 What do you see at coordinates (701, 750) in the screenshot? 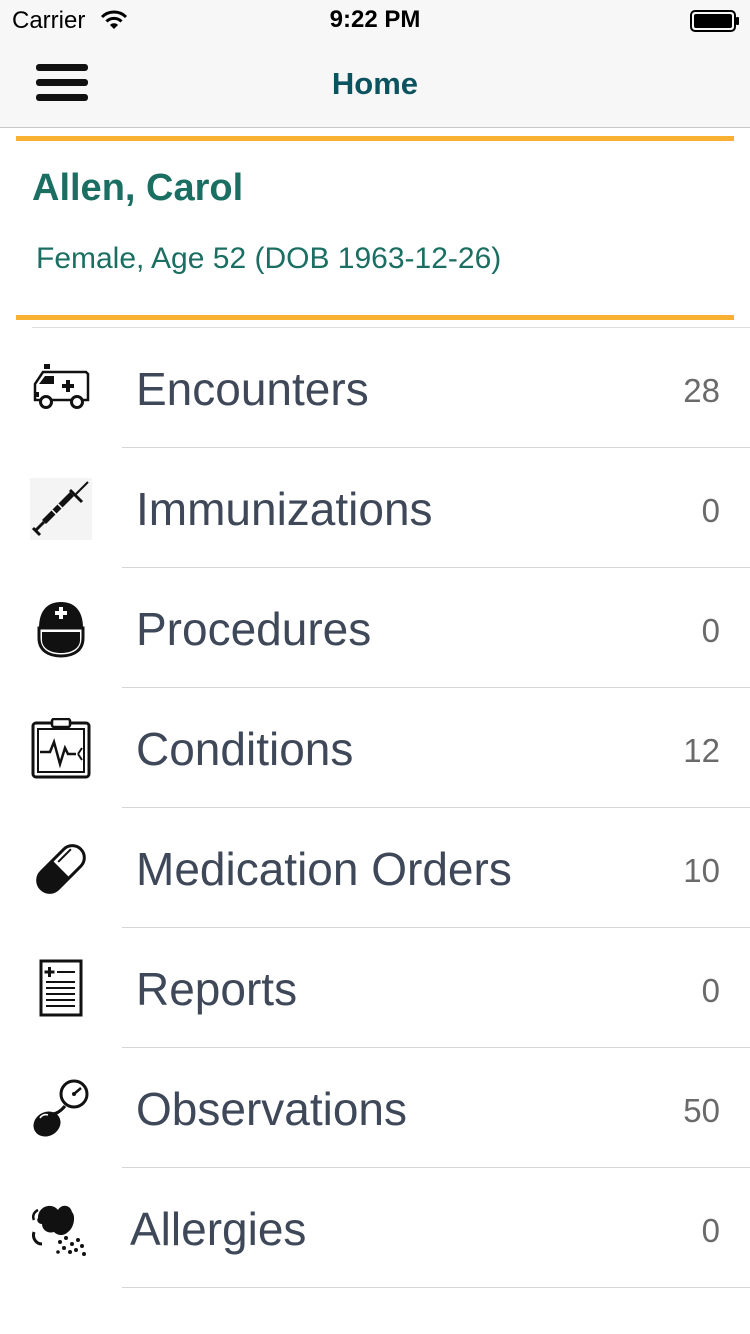
I see `list-item-count: 12` at bounding box center [701, 750].